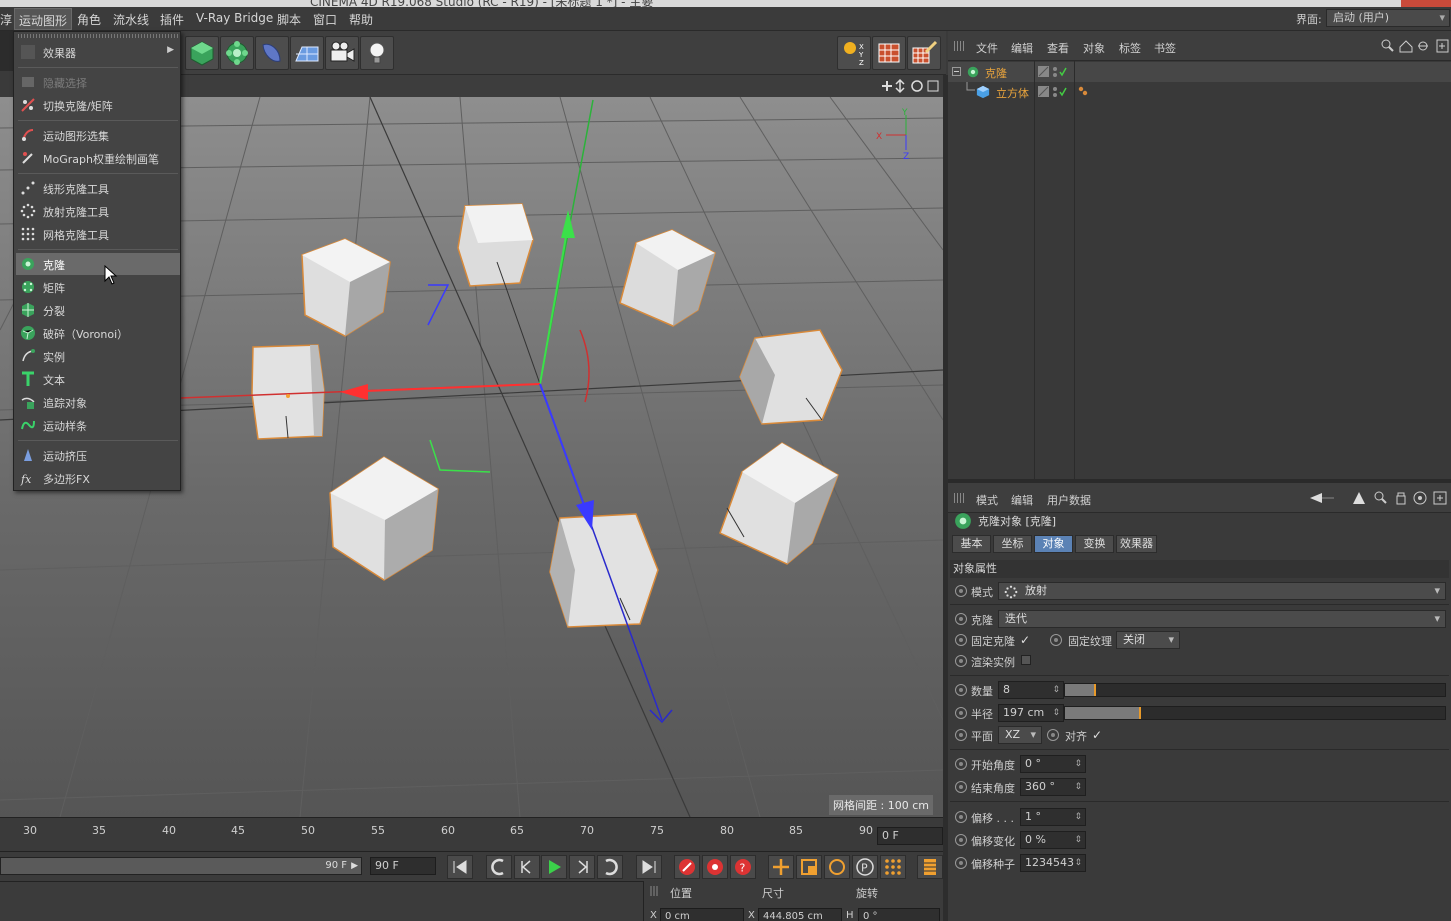 The image size is (1451, 921). Describe the element at coordinates (910, 836) in the screenshot. I see `current-frame-field: 0 F` at that location.